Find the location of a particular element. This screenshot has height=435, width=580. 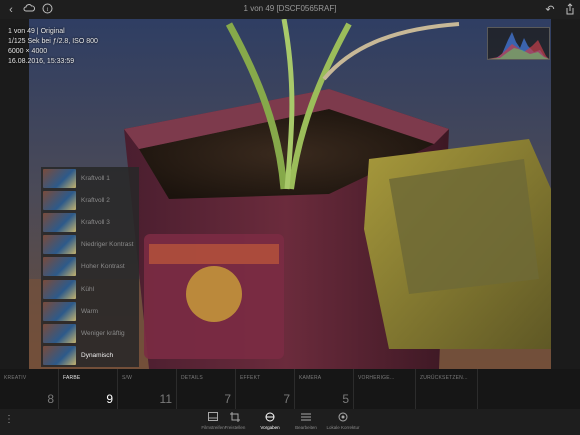

toolbar-crop-button: Freistellen is located at coordinates (235, 421).